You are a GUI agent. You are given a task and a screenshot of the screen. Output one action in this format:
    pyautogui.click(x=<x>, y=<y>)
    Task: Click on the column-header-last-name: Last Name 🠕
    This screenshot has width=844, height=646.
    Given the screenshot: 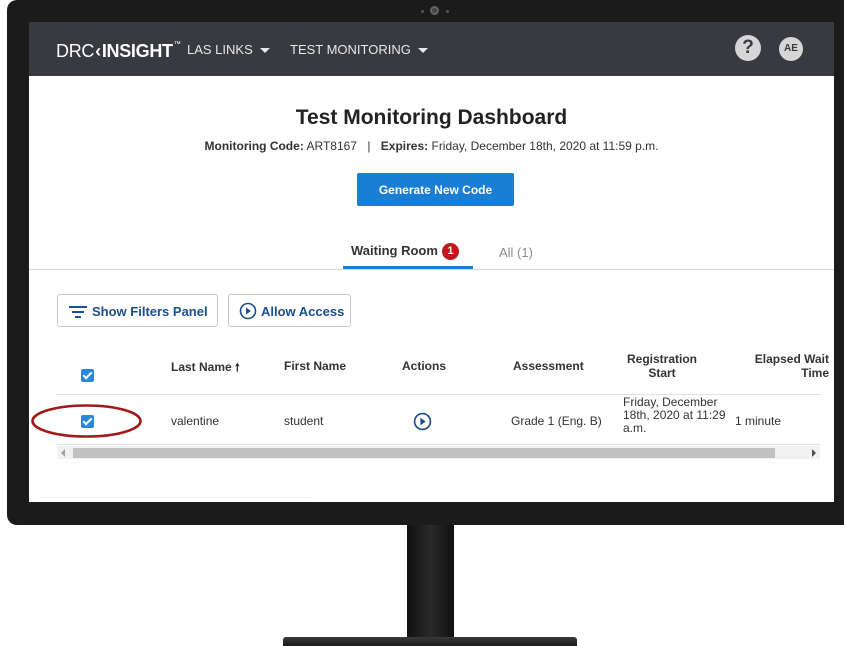 What is the action you would take?
    pyautogui.click(x=205, y=368)
    